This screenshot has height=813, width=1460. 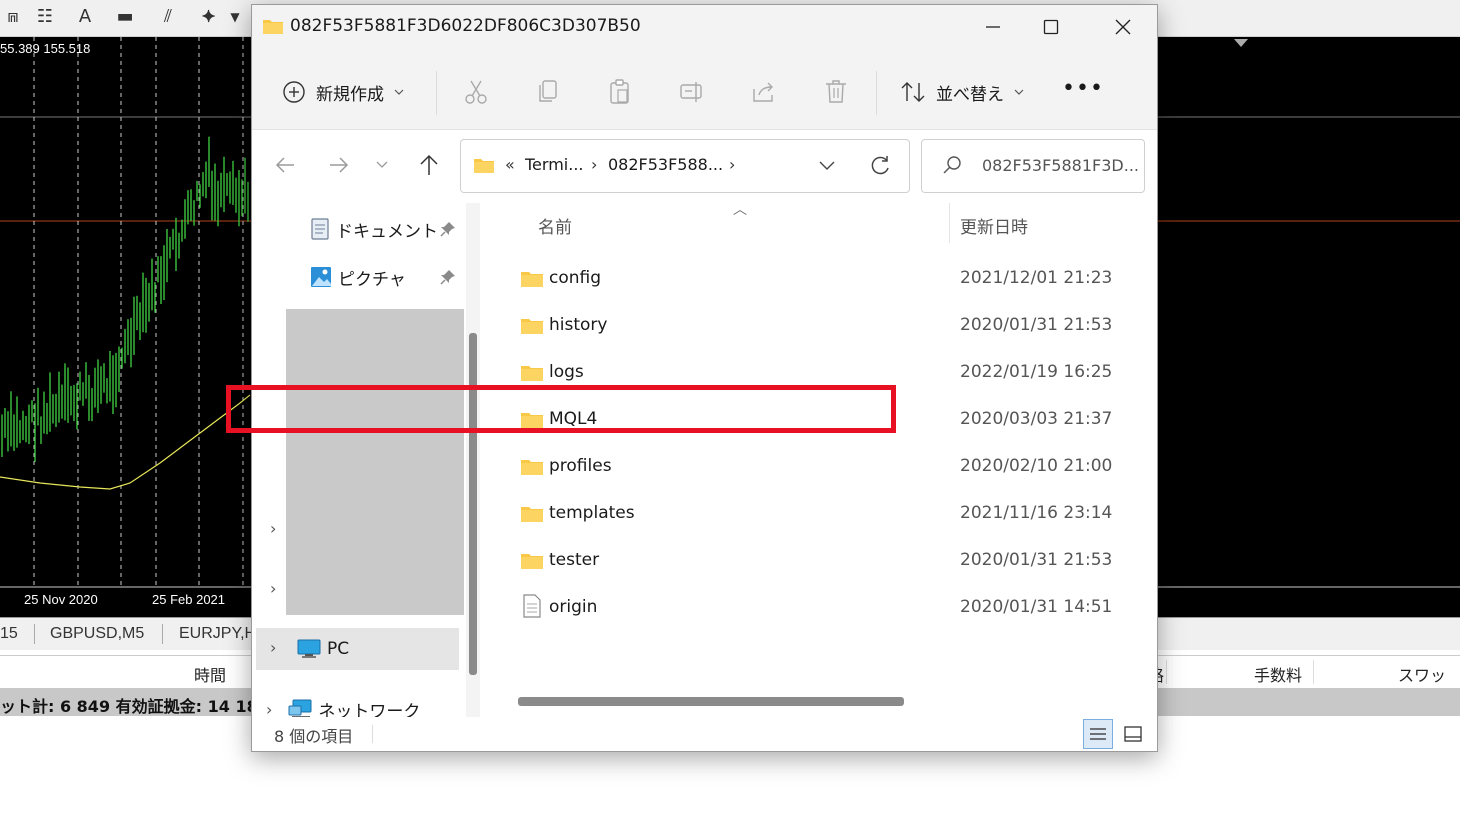 I want to click on nav-item-pictures: ピクチャ, so click(x=358, y=277).